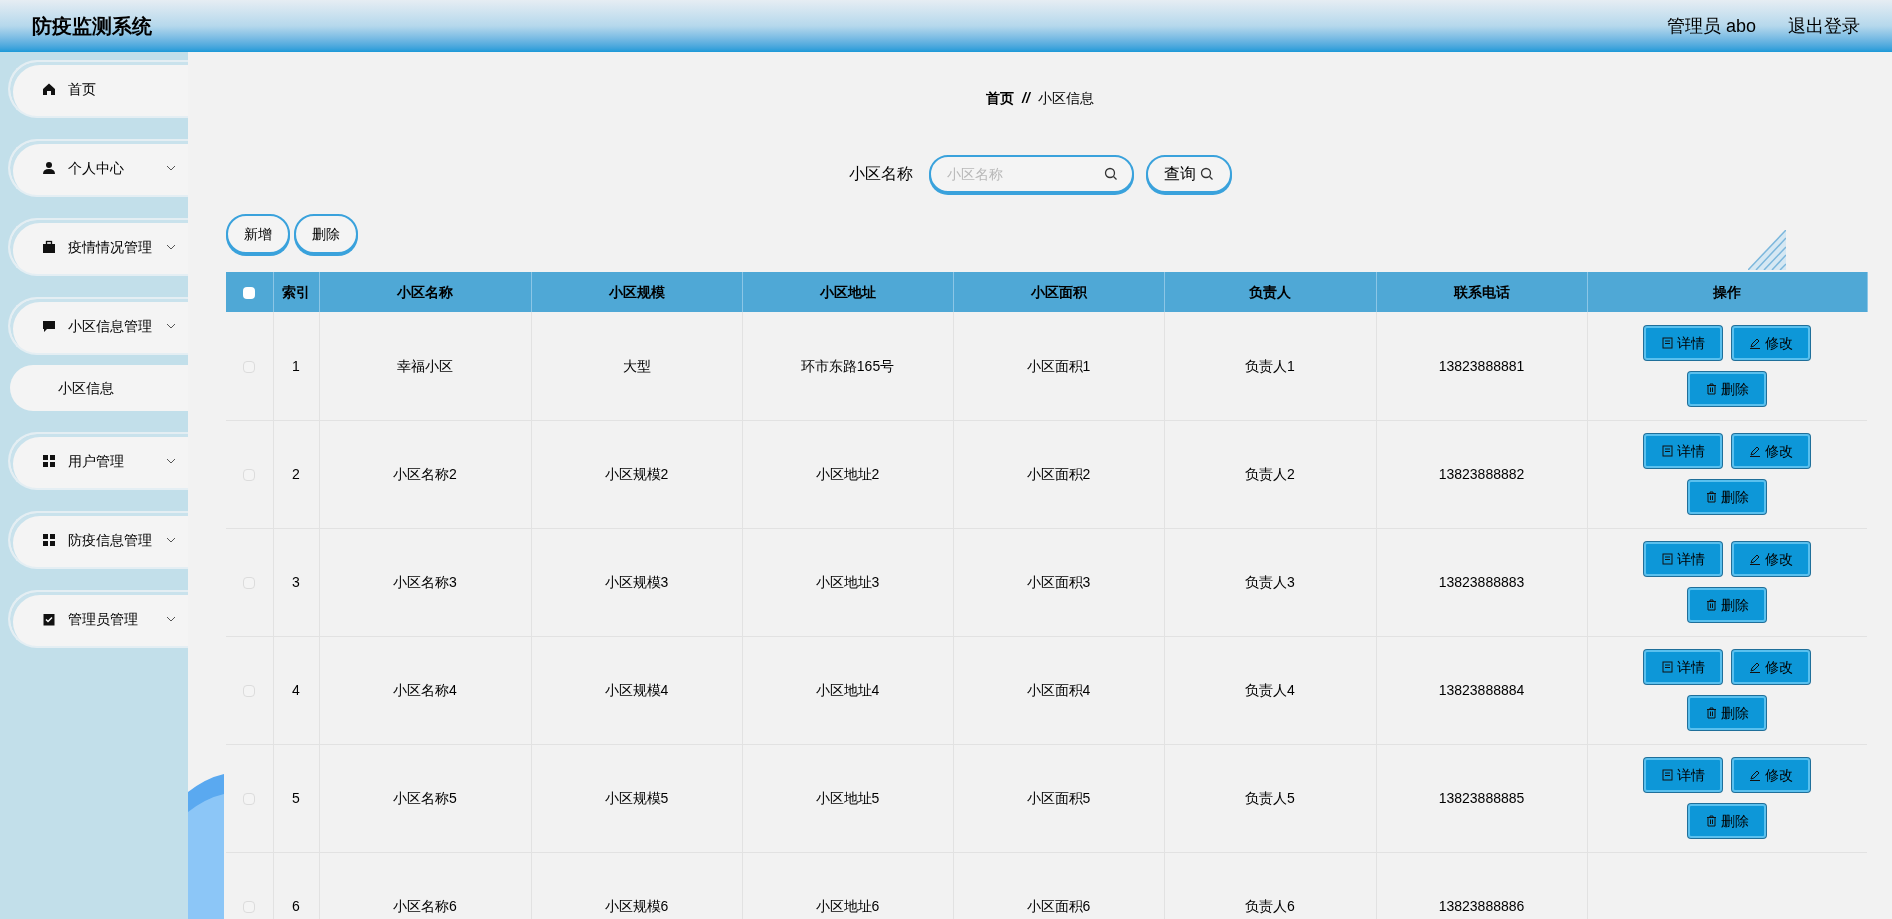 This screenshot has height=919, width=1892. Describe the element at coordinates (1058, 474) in the screenshot. I see `table-cell: 小区面积2` at that location.